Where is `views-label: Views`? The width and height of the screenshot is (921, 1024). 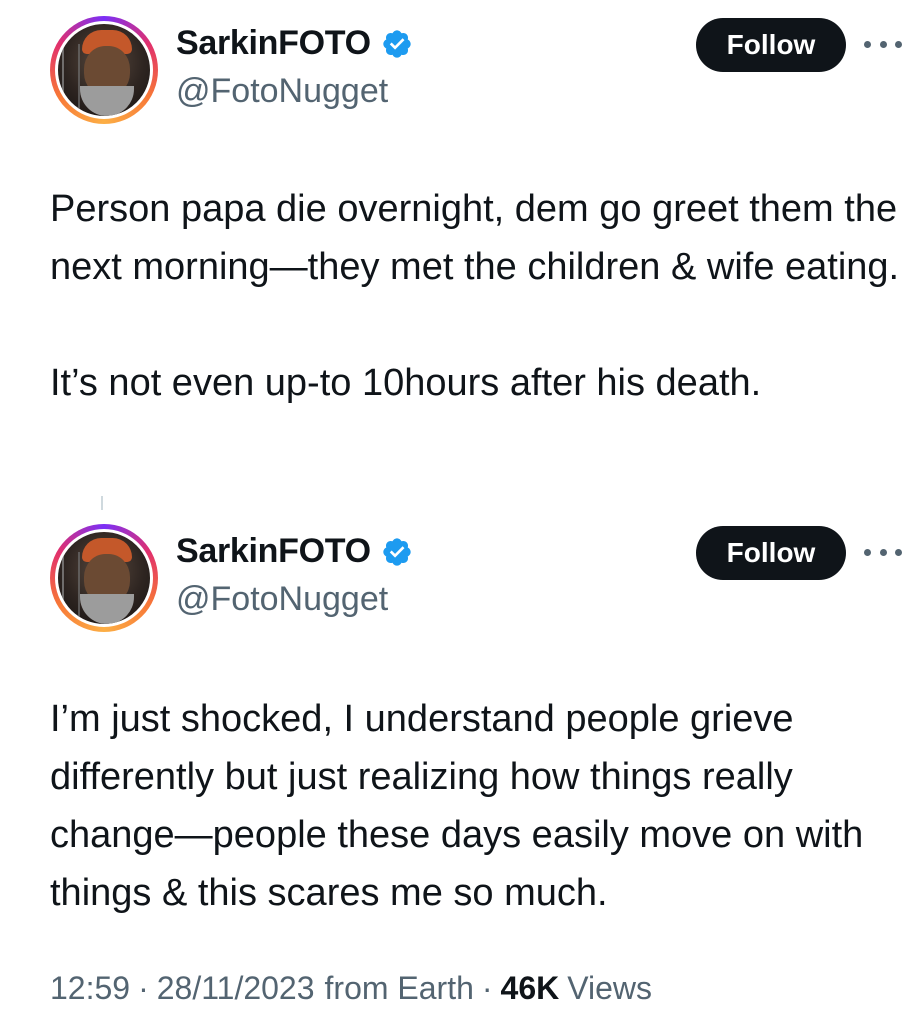 views-label: Views is located at coordinates (609, 988).